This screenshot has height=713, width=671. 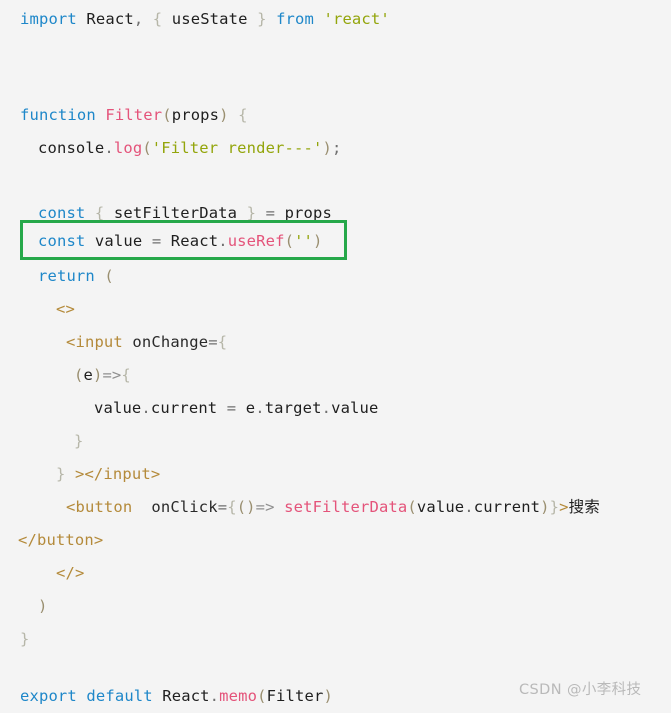 What do you see at coordinates (580, 690) in the screenshot?
I see `csdn-watermark: CSDN @小李科技` at bounding box center [580, 690].